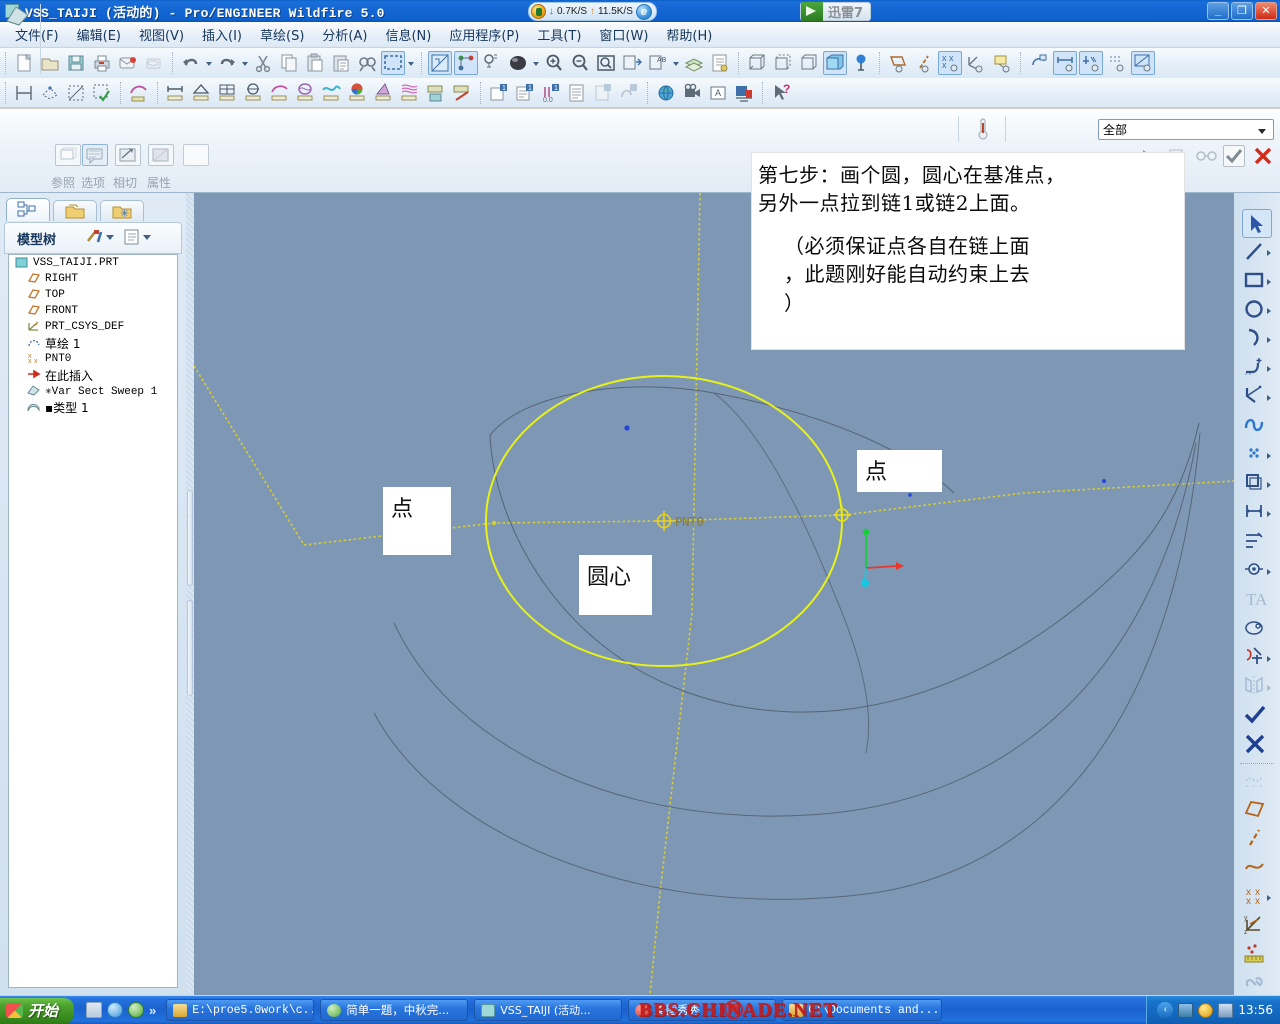  I want to click on text-tool-icon: TA, so click(1257, 600).